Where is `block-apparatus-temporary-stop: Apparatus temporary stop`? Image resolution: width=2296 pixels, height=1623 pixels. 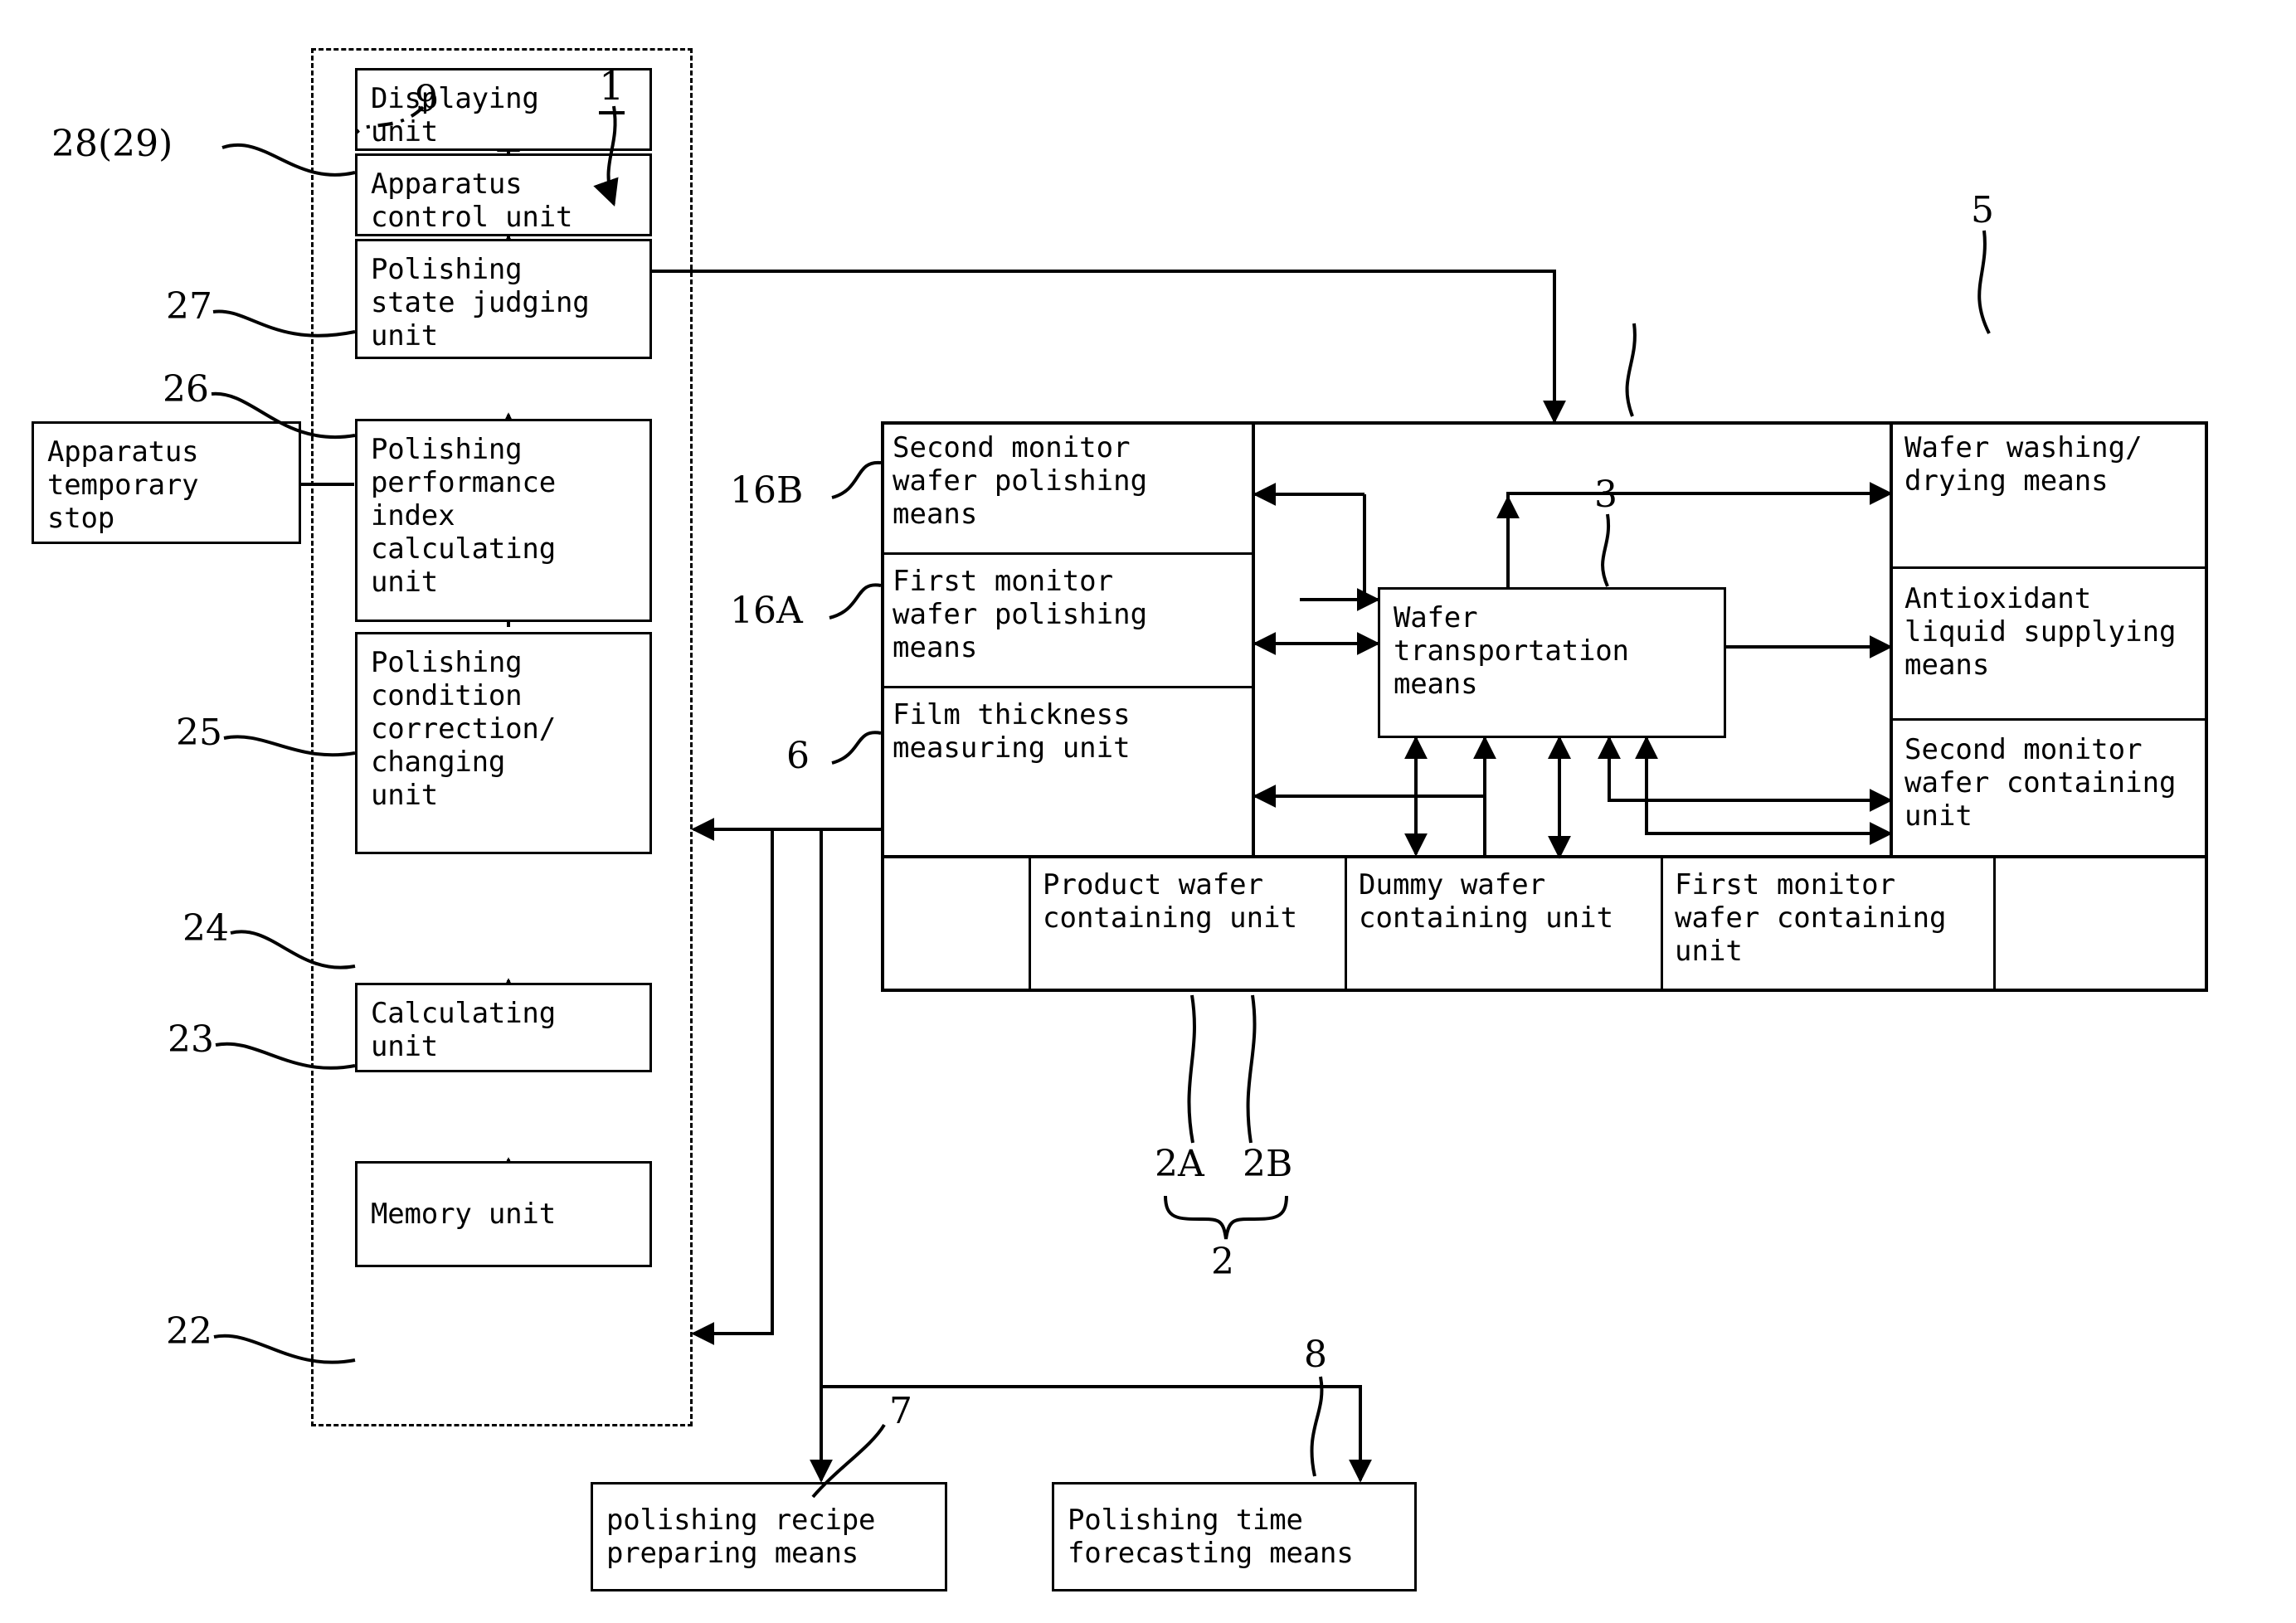
block-apparatus-temporary-stop: Apparatus temporary stop is located at coordinates (166, 483).